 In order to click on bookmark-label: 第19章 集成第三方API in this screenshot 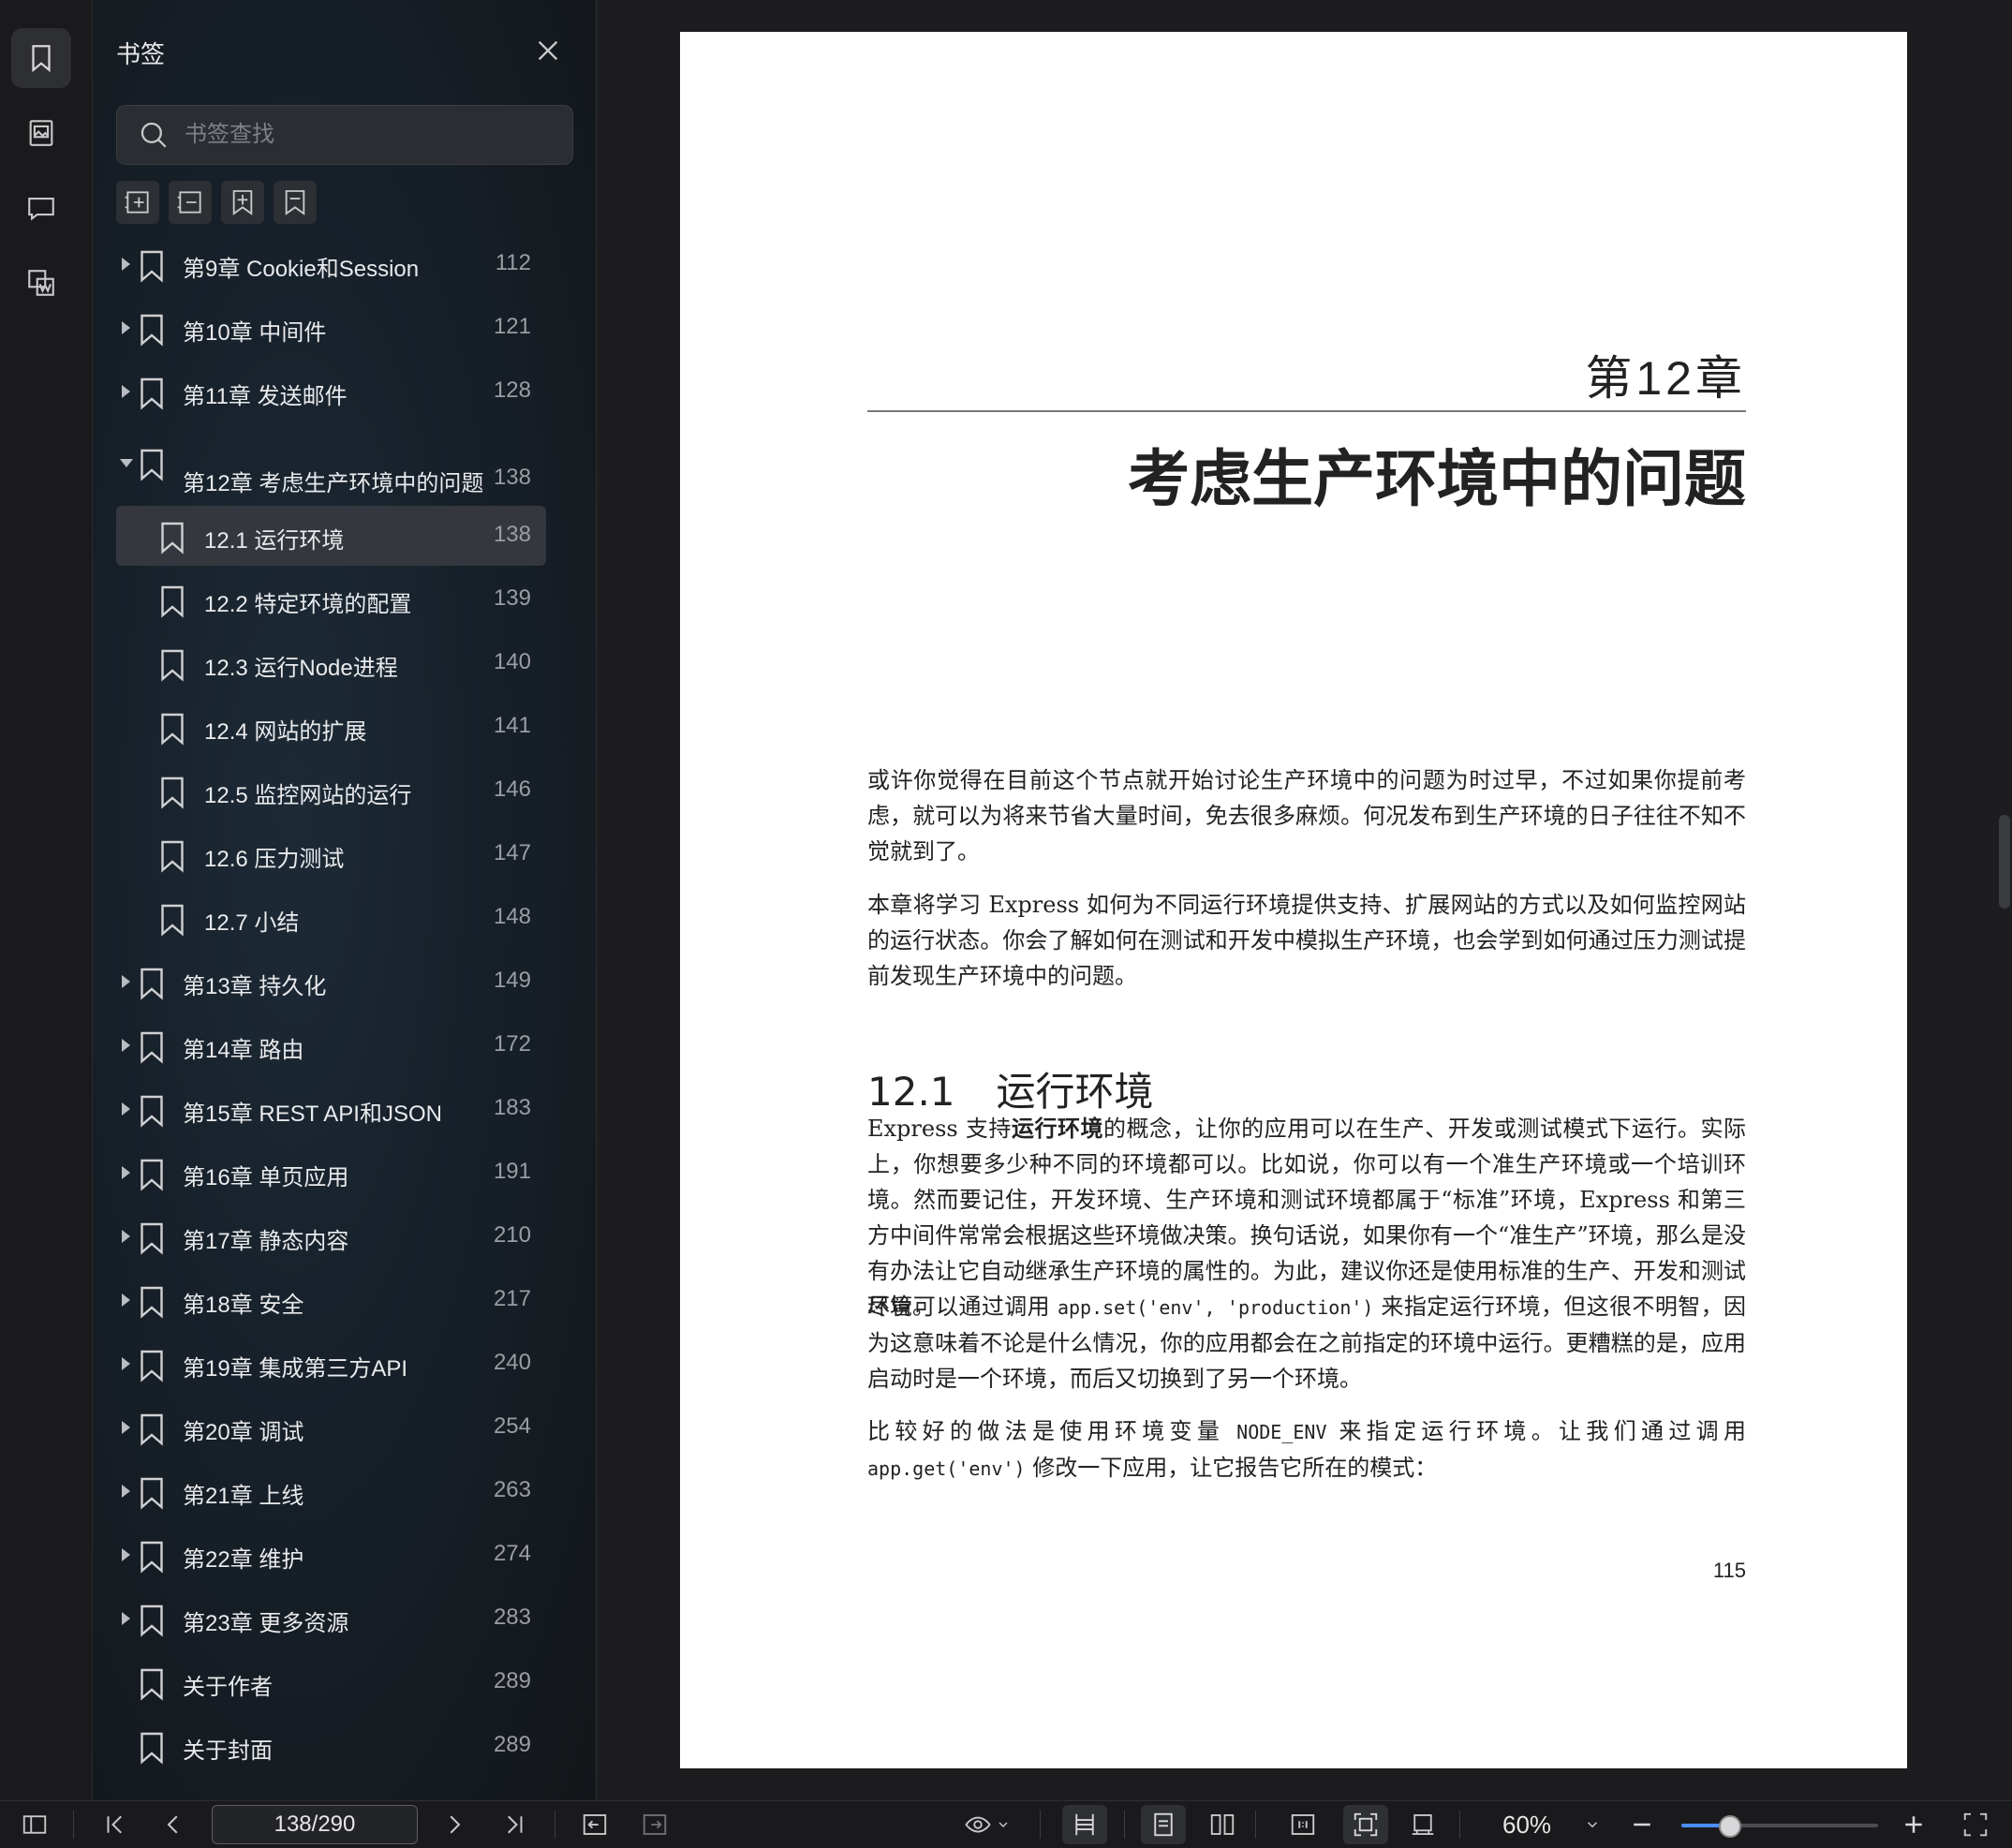, I will do `click(295, 1369)`.